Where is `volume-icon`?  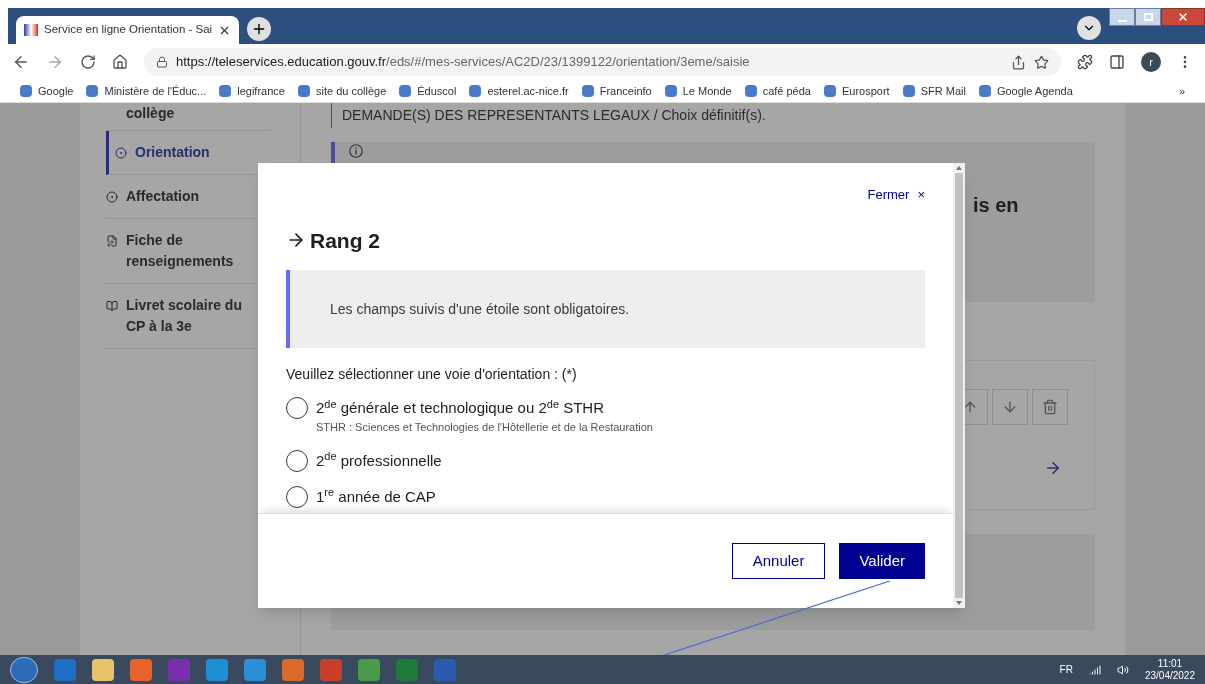 volume-icon is located at coordinates (1122, 669).